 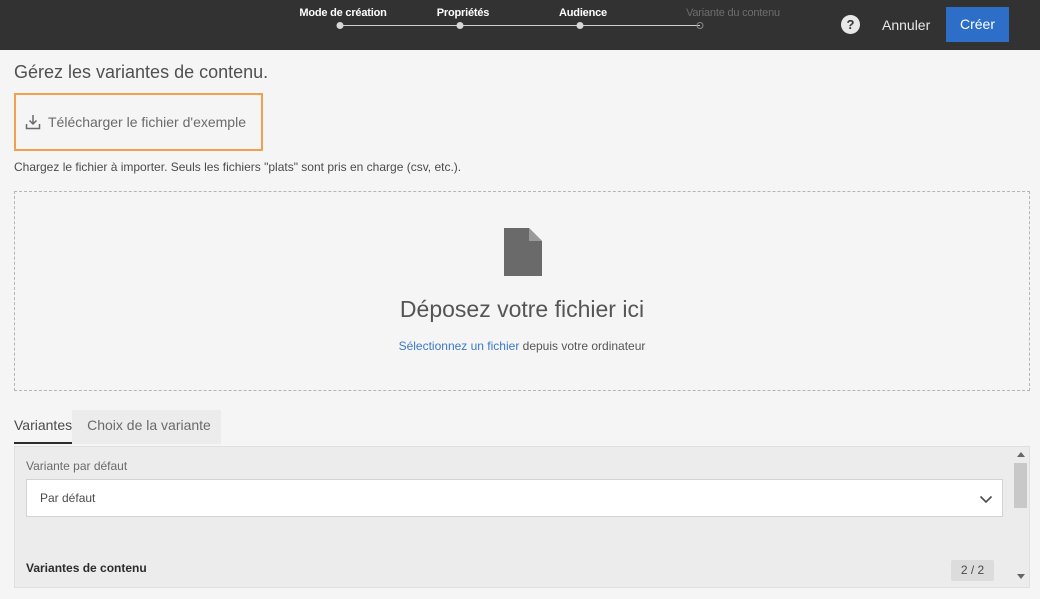 What do you see at coordinates (463, 13) in the screenshot?
I see `step-label-properties: Propriétés` at bounding box center [463, 13].